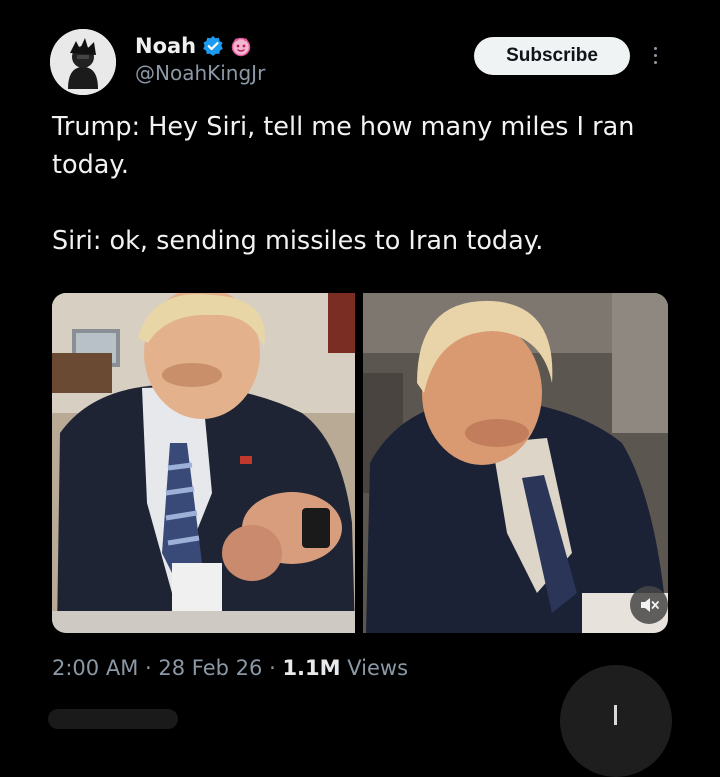  I want to click on avatar, so click(83, 62).